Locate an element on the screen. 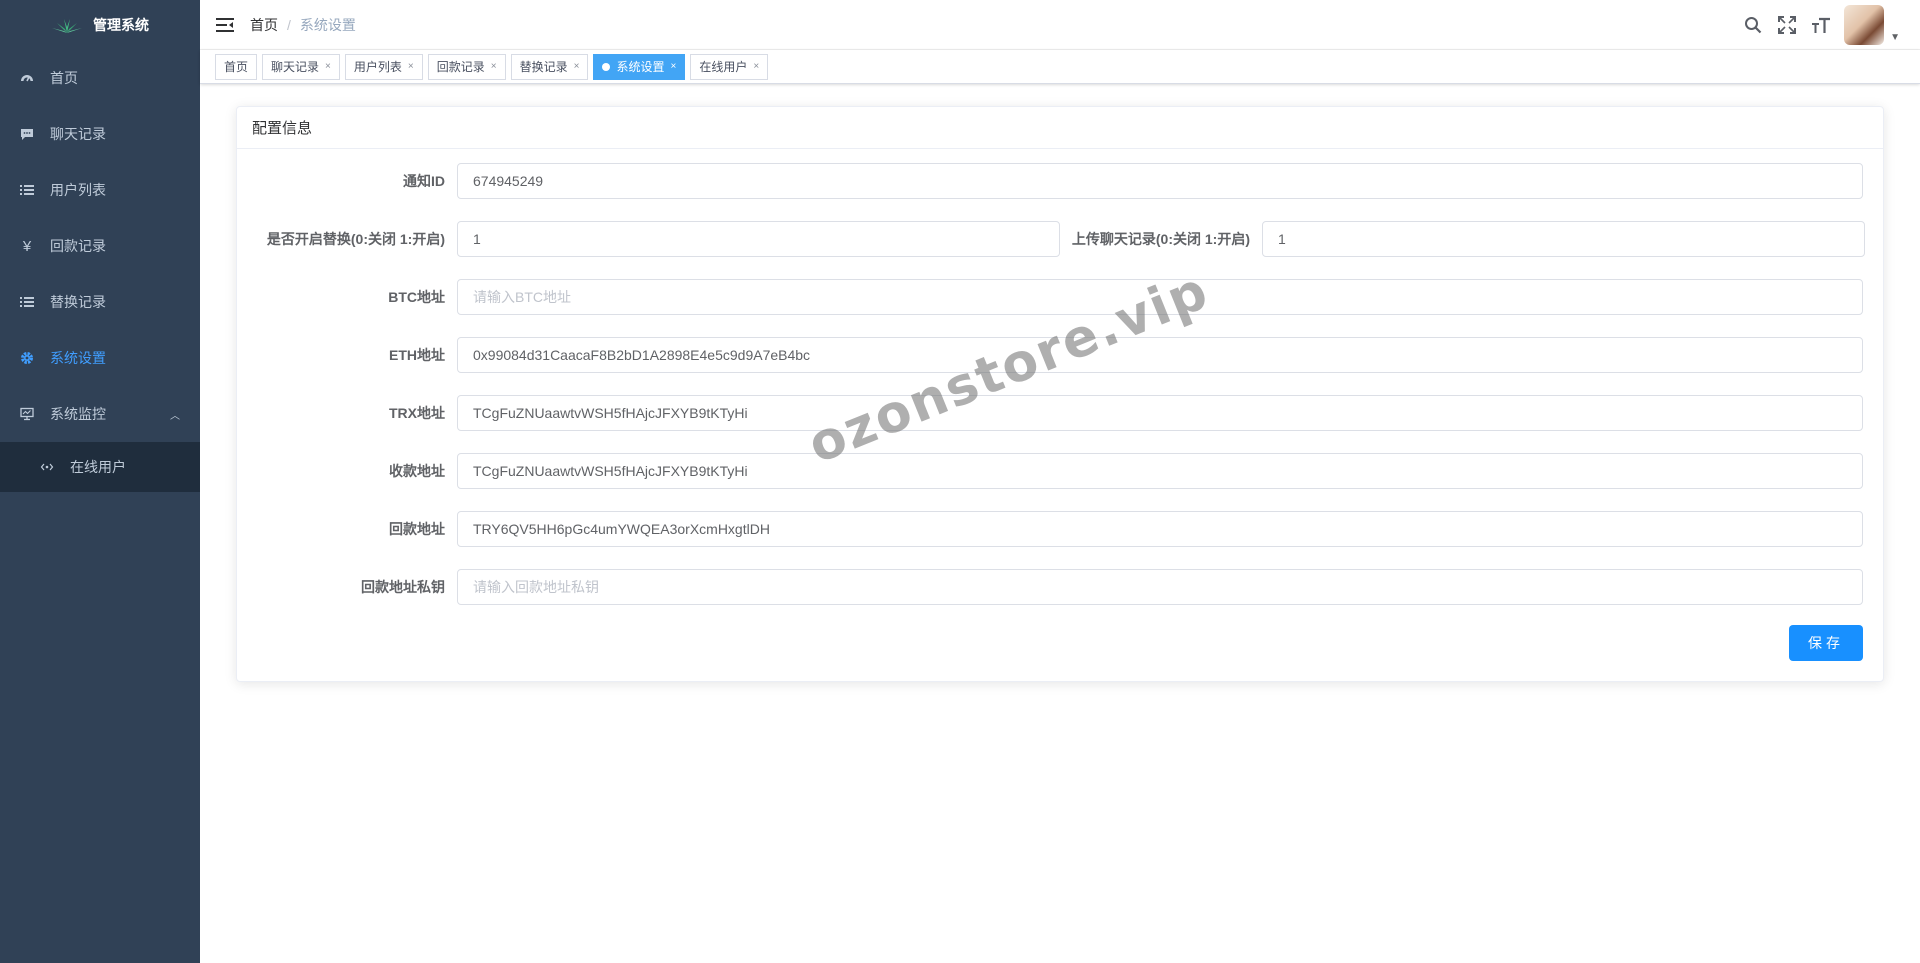 The width and height of the screenshot is (1920, 963). chat-icon is located at coordinates (27, 134).